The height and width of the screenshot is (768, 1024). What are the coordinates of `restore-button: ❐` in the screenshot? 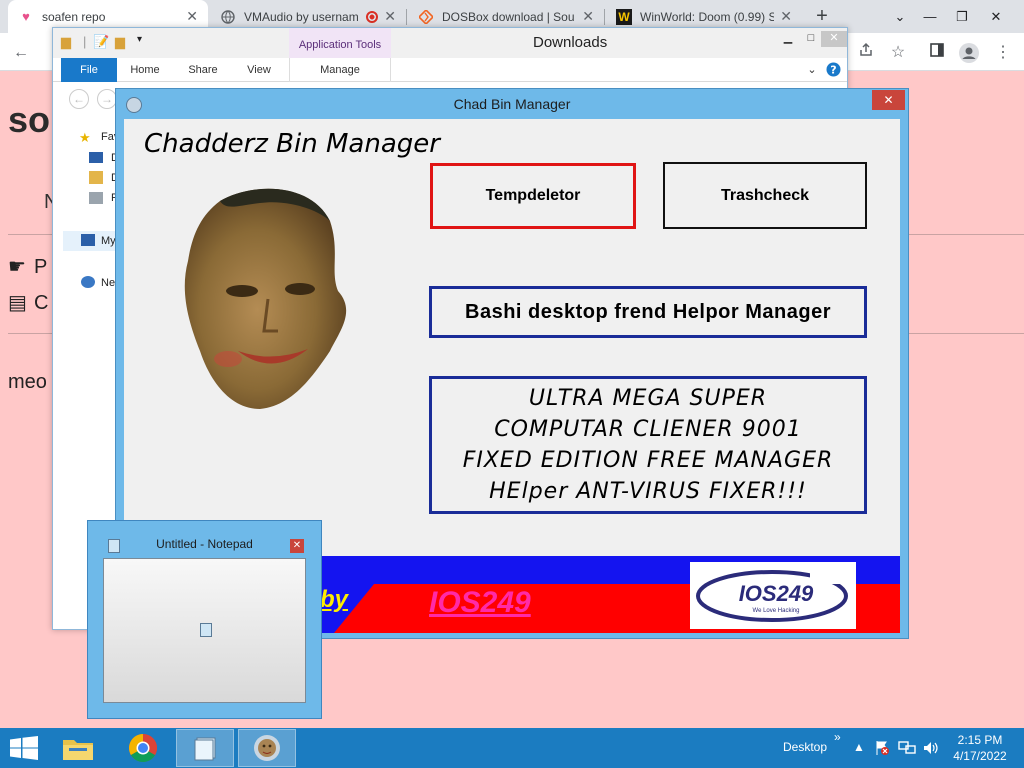 It's located at (962, 16).